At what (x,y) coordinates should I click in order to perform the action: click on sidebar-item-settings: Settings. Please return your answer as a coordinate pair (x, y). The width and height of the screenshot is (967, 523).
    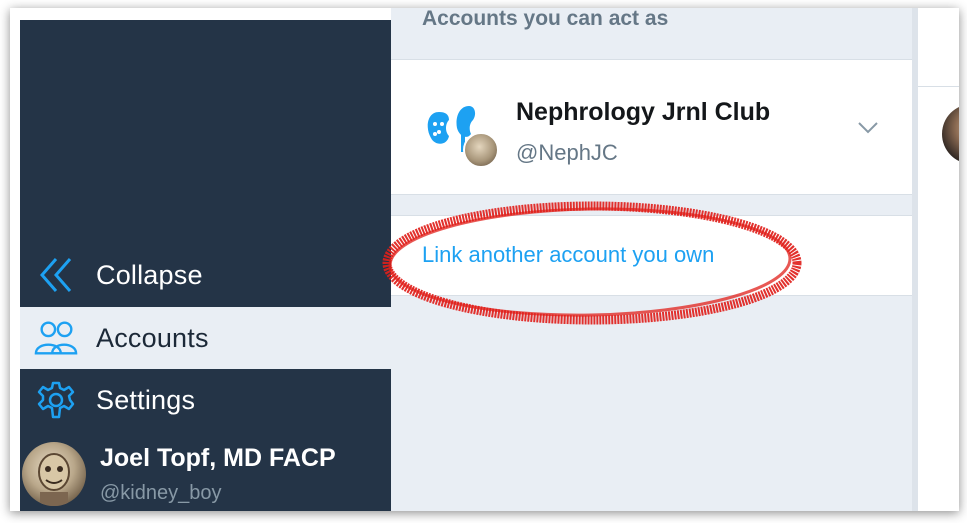
    Looking at the image, I should click on (205, 400).